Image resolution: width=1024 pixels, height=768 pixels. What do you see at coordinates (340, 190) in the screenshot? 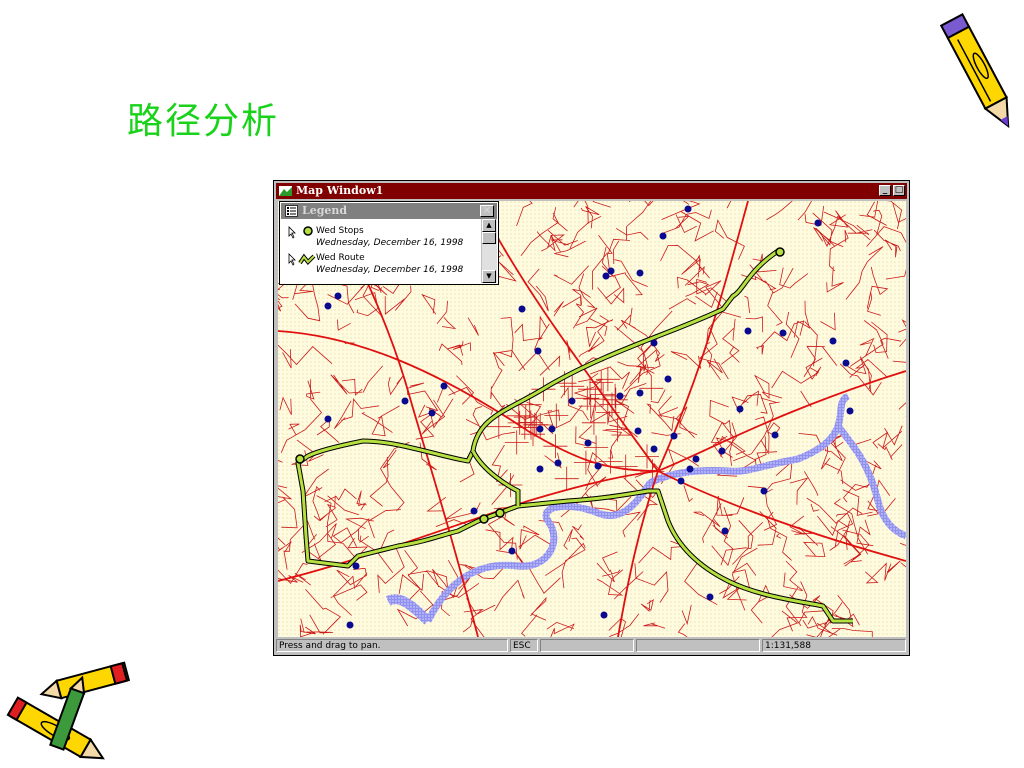
I see `map-window-title: Map Window1` at bounding box center [340, 190].